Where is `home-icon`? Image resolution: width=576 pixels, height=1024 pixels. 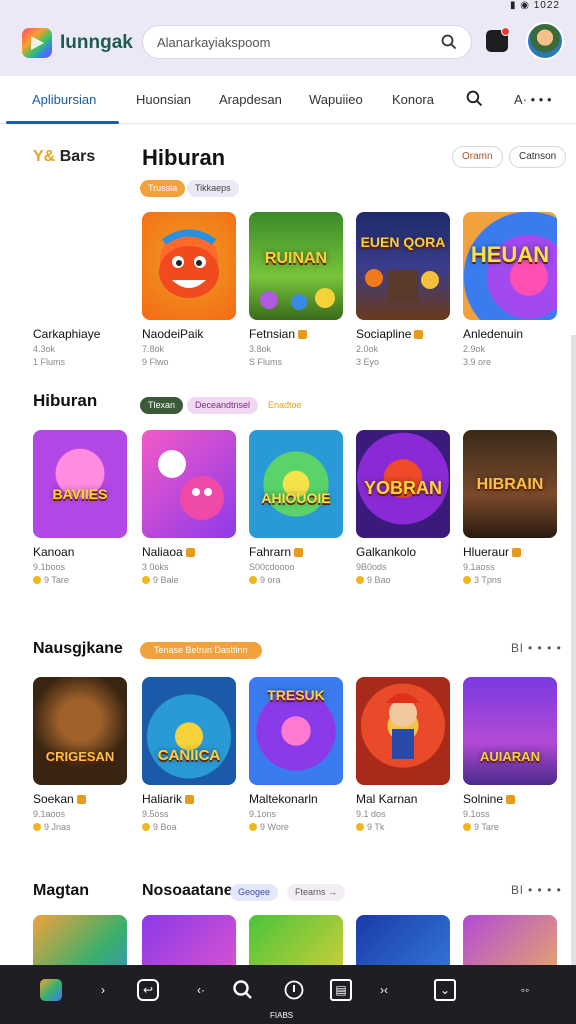
home-icon is located at coordinates (51, 990).